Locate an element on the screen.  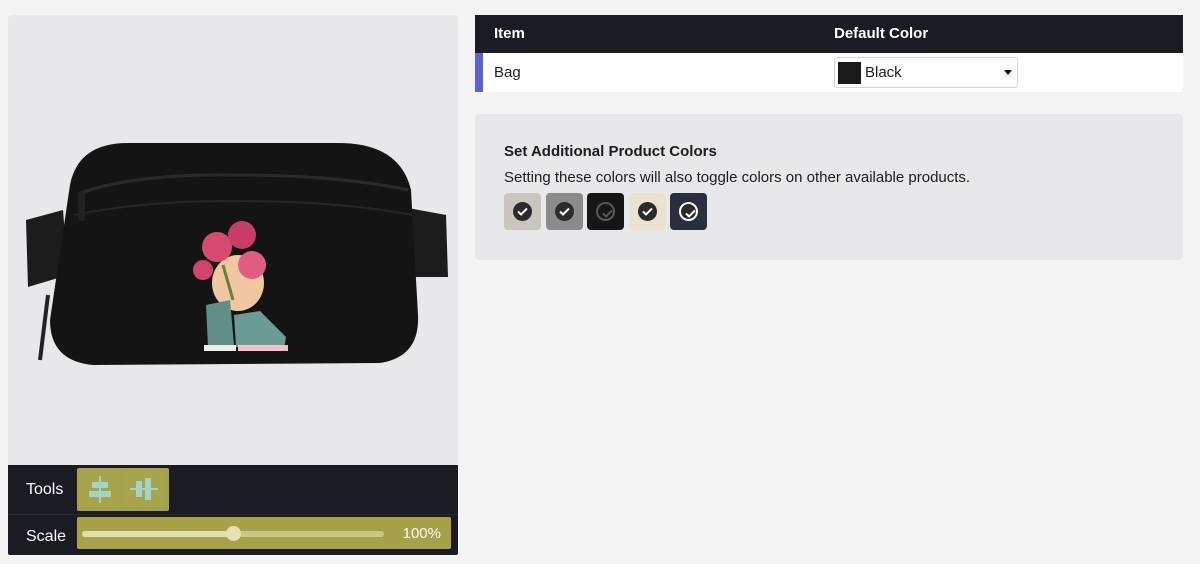
item-name: Bag is located at coordinates (507, 72).